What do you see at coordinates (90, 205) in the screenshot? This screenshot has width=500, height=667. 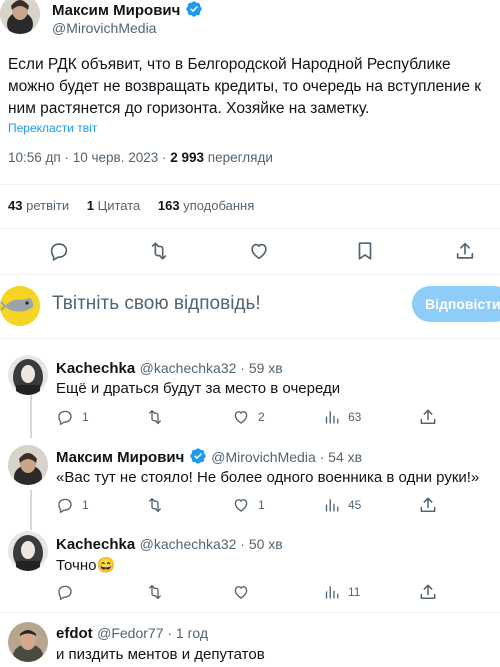 I see `quotes-count: 1` at bounding box center [90, 205].